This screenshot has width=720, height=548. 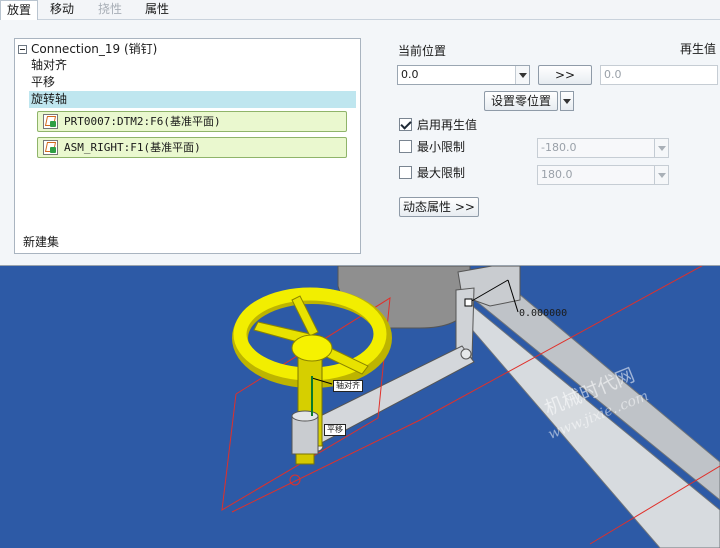 What do you see at coordinates (463, 75) in the screenshot?
I see `current-position-combo: 0.0` at bounding box center [463, 75].